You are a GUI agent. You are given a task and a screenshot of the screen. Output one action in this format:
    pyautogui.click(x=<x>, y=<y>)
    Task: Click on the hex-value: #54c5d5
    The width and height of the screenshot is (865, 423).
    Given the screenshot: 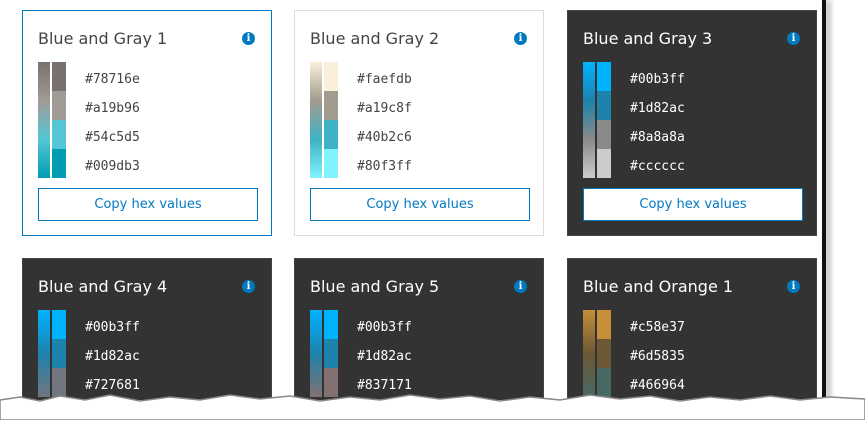 What is the action you would take?
    pyautogui.click(x=112, y=137)
    